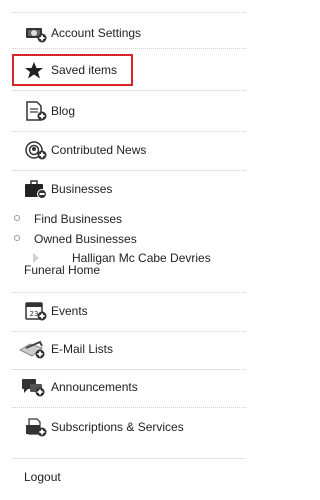 Image resolution: width=320 pixels, height=500 pixels. Describe the element at coordinates (33, 387) in the screenshot. I see `announcements-icon` at that location.